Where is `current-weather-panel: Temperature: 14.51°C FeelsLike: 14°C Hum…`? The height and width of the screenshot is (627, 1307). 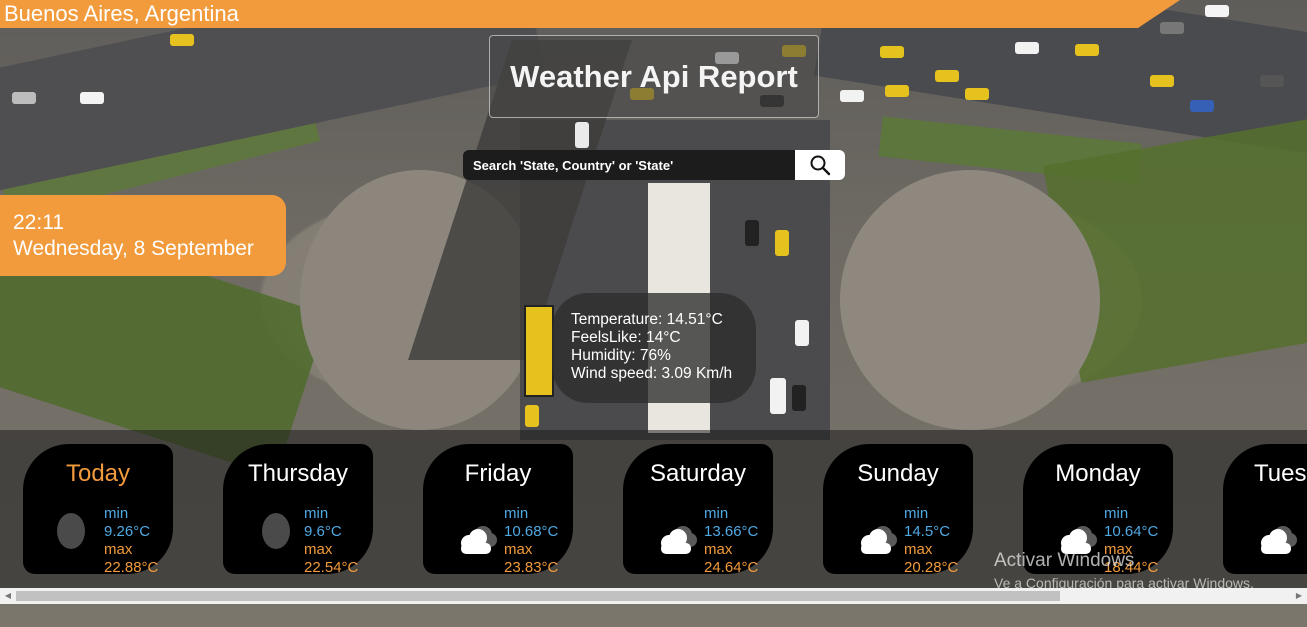
current-weather-panel: Temperature: 14.51°C FeelsLike: 14°C Hum… is located at coordinates (654, 348).